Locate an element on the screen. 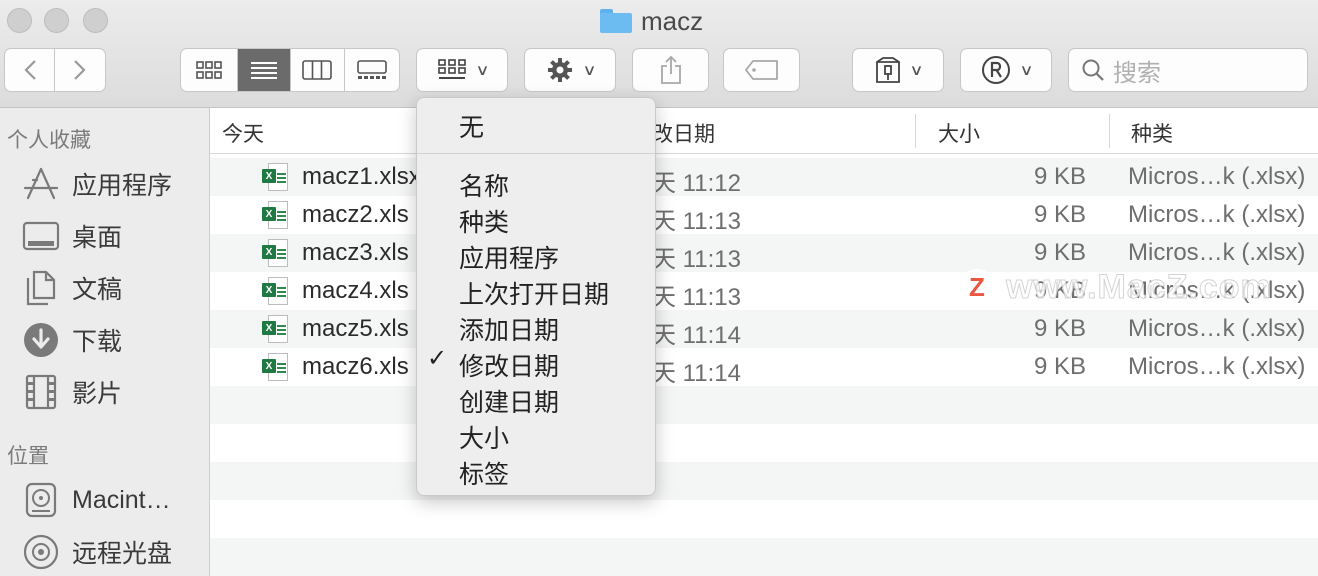  column-view-button is located at coordinates (318, 70).